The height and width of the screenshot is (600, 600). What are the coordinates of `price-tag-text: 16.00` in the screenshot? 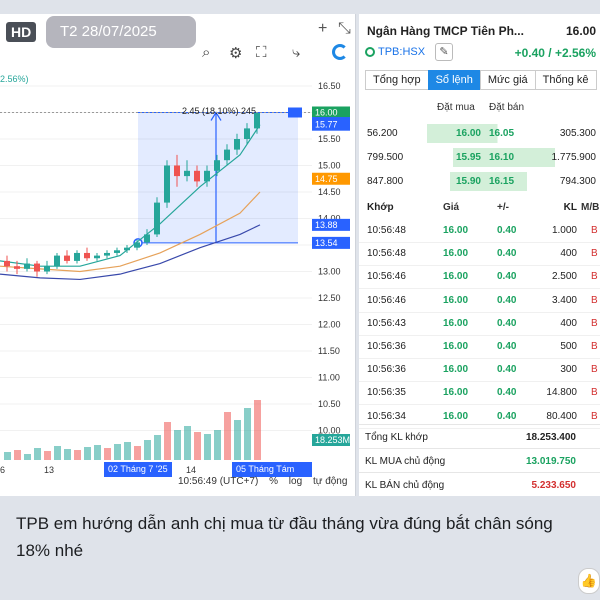 It's located at (326, 113).